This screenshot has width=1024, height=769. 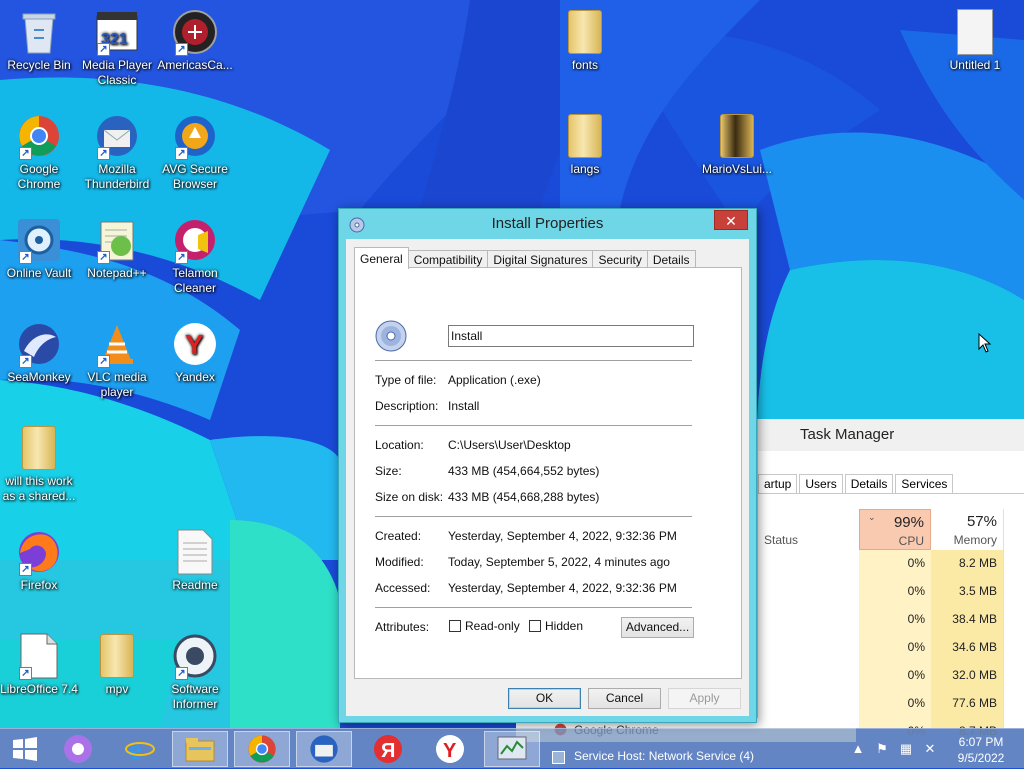 I want to click on tab-divider, so click(x=891, y=493).